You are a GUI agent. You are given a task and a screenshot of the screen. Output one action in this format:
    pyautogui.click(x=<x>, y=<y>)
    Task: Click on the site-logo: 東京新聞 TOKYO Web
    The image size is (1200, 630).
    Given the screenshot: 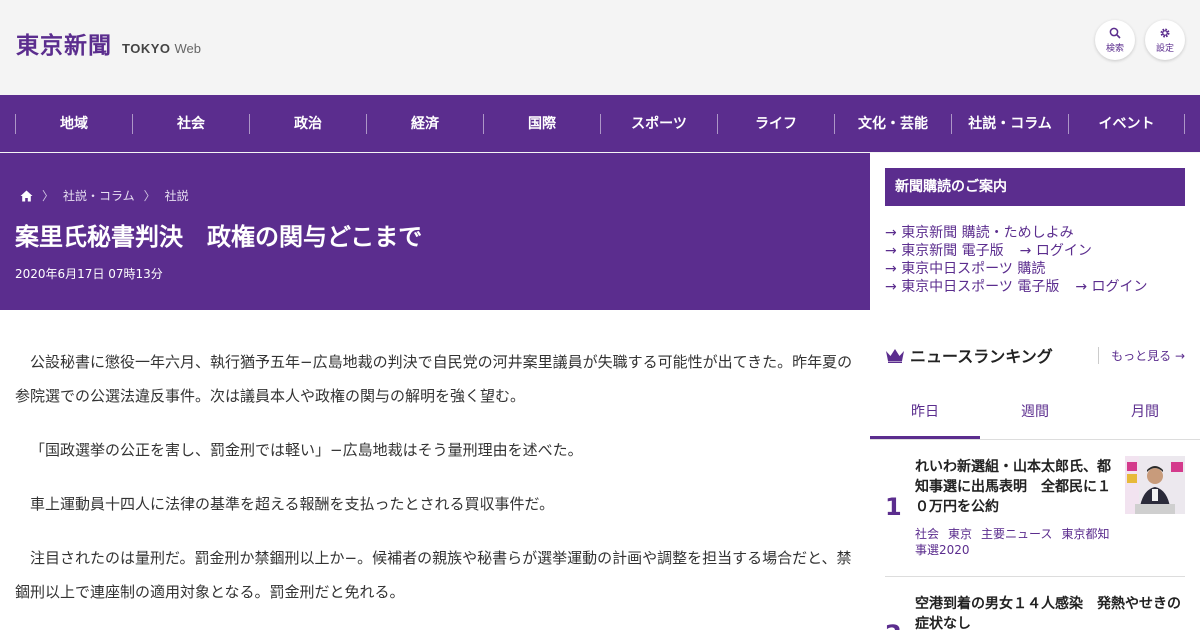 What is the action you would take?
    pyautogui.click(x=108, y=43)
    